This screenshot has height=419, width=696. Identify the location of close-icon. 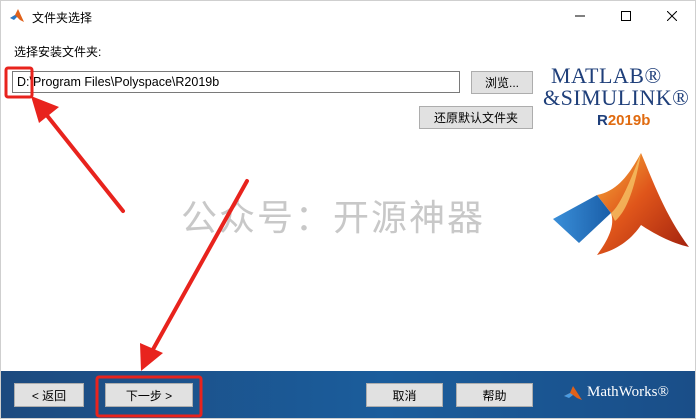
(672, 16).